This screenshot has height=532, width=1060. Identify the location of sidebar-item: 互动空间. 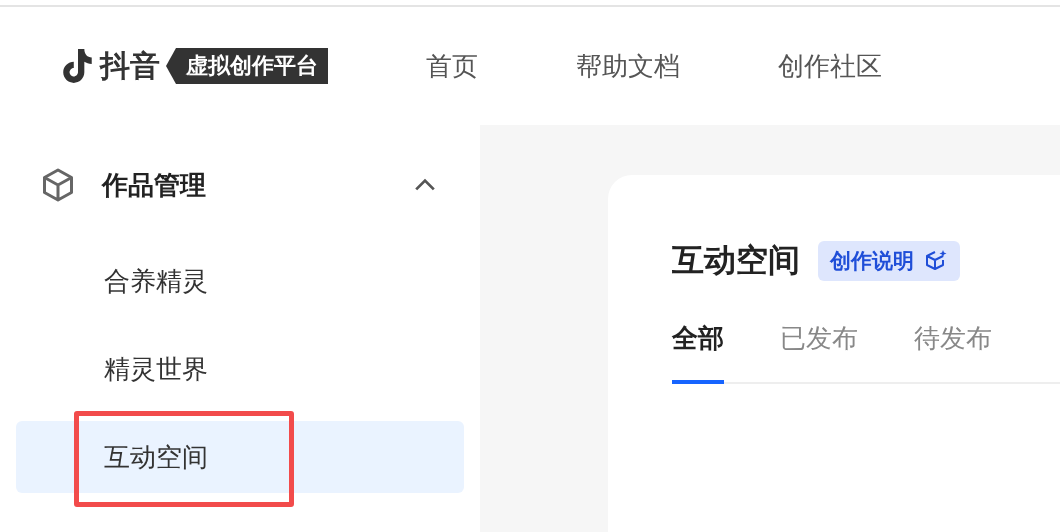
(240, 457).